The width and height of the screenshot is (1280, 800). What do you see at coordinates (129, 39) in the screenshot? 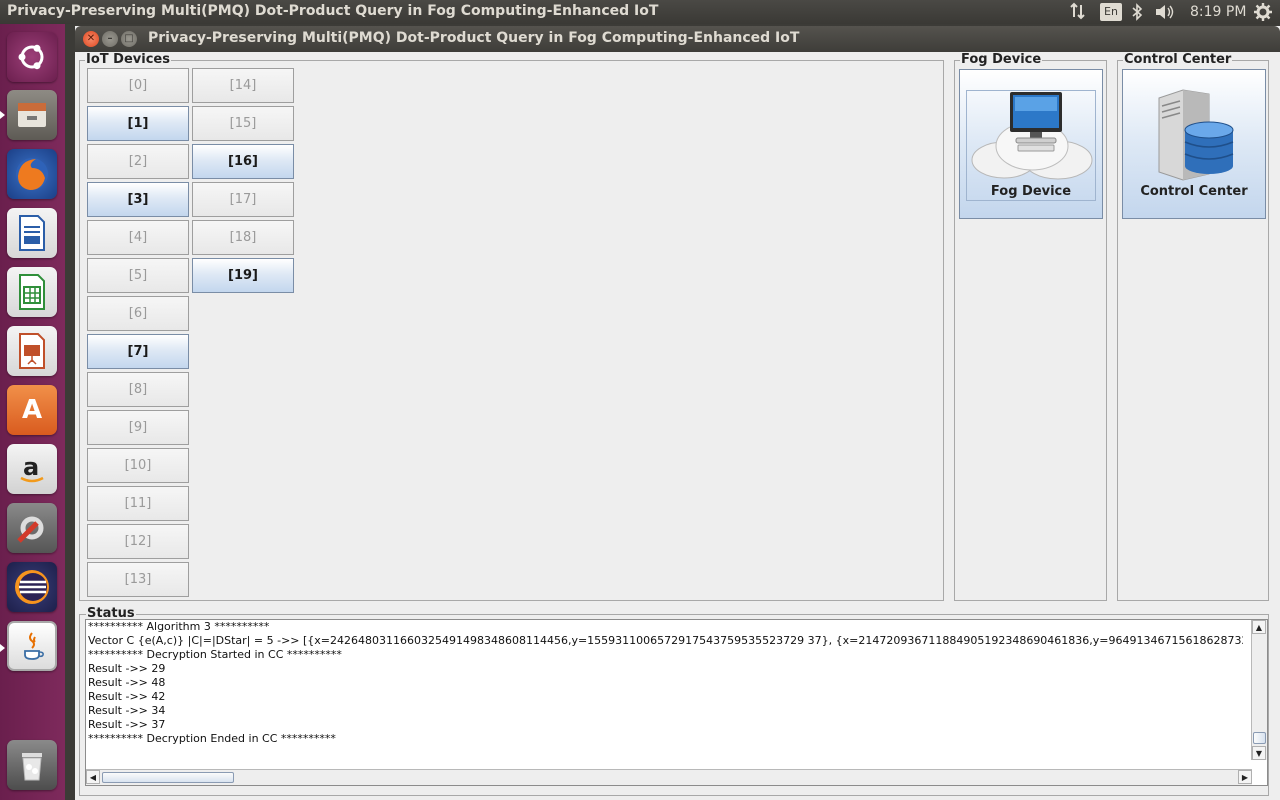
I see `maximize-icon: □` at bounding box center [129, 39].